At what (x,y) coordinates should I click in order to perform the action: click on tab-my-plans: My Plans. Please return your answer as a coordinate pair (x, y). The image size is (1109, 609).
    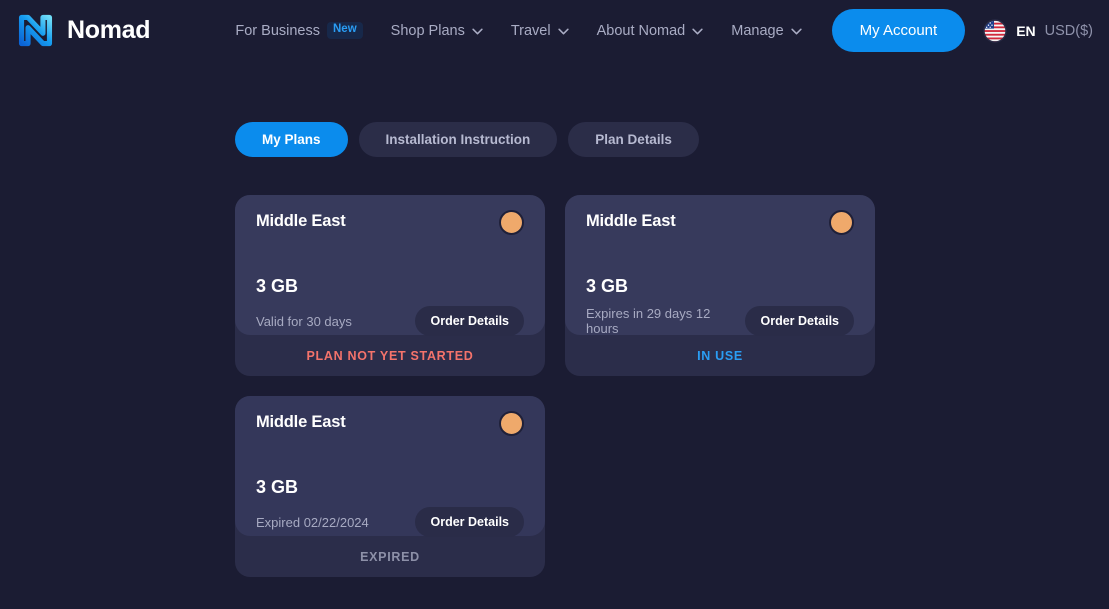
    Looking at the image, I should click on (291, 139).